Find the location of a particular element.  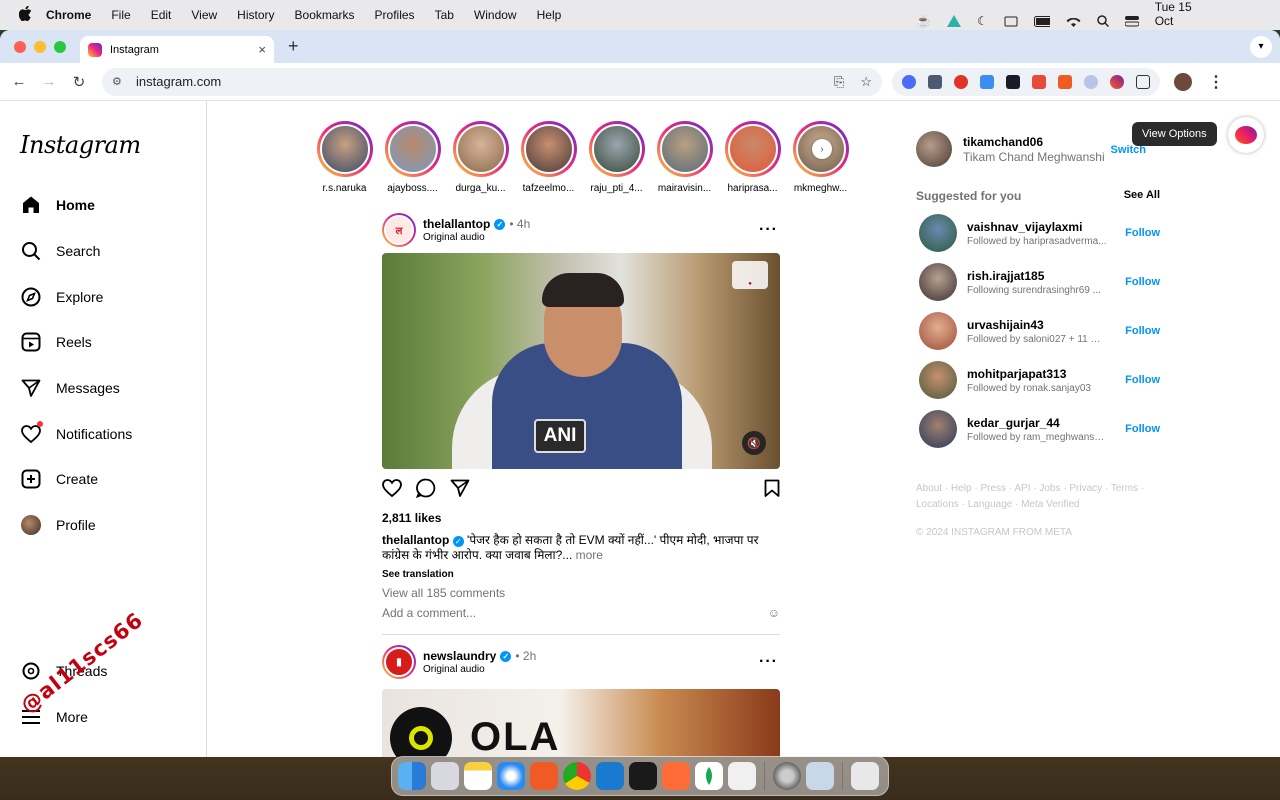

nav-explore: Explore is located at coordinates (61, 297).